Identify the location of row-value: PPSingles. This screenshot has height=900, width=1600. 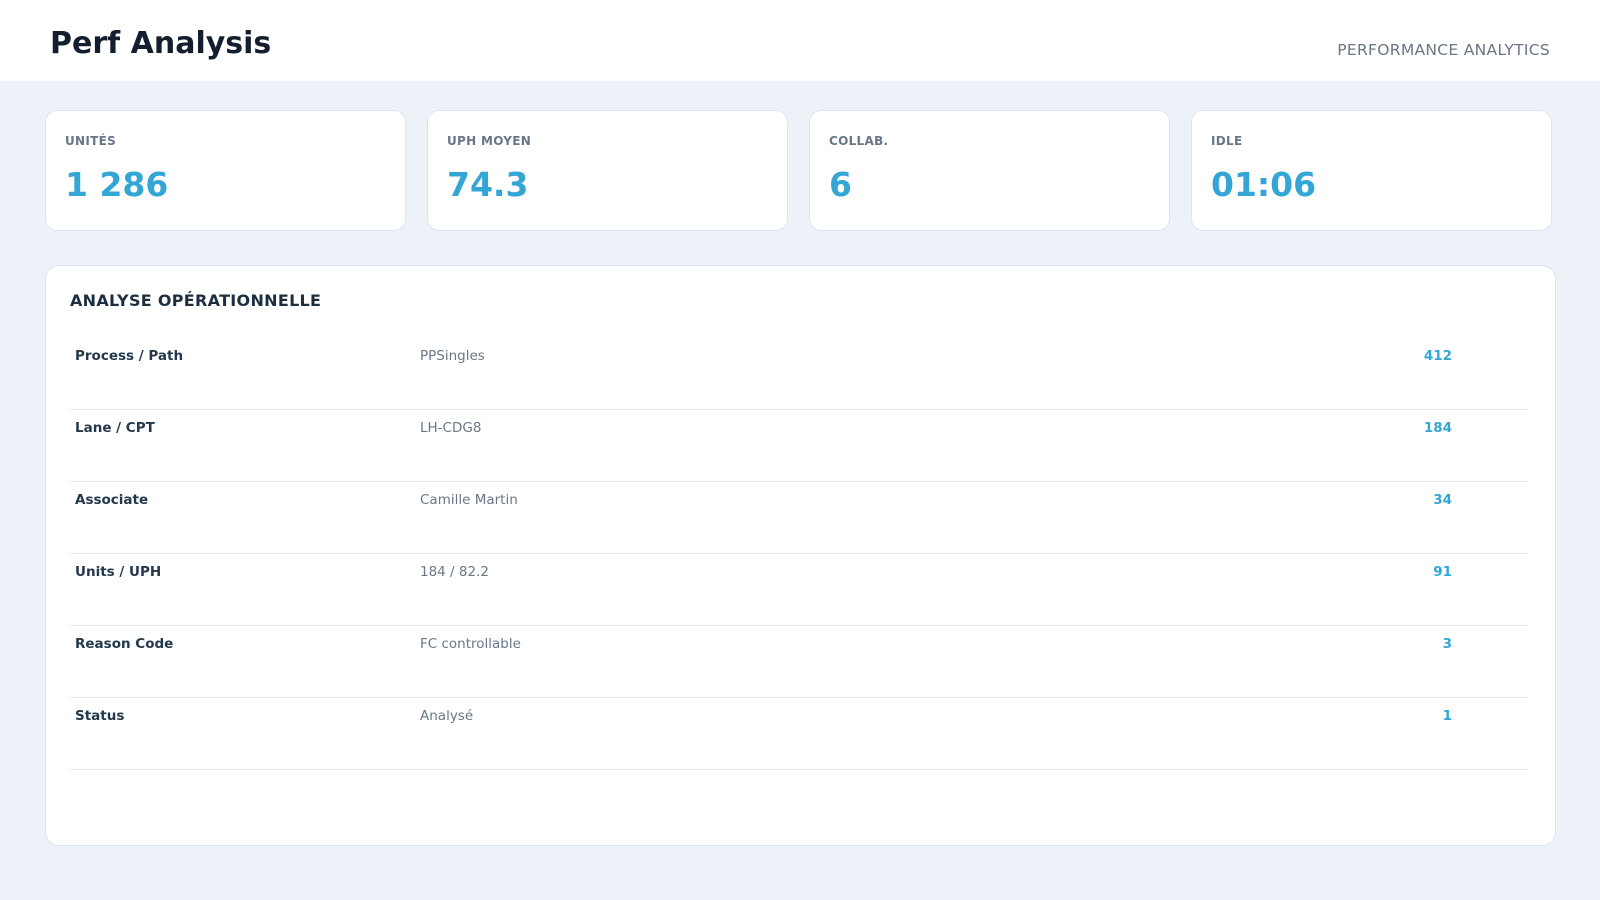
(452, 356).